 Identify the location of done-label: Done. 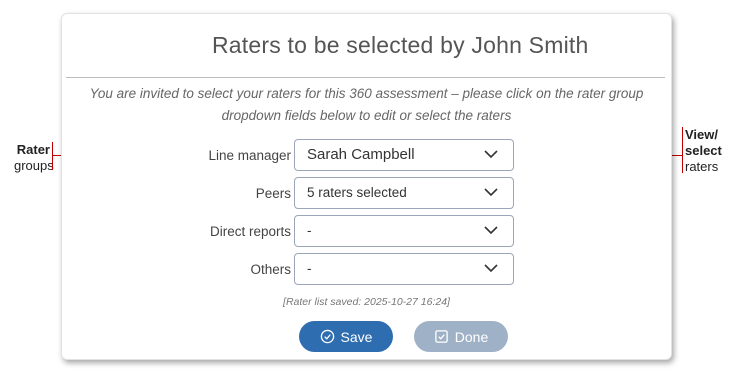
(471, 336).